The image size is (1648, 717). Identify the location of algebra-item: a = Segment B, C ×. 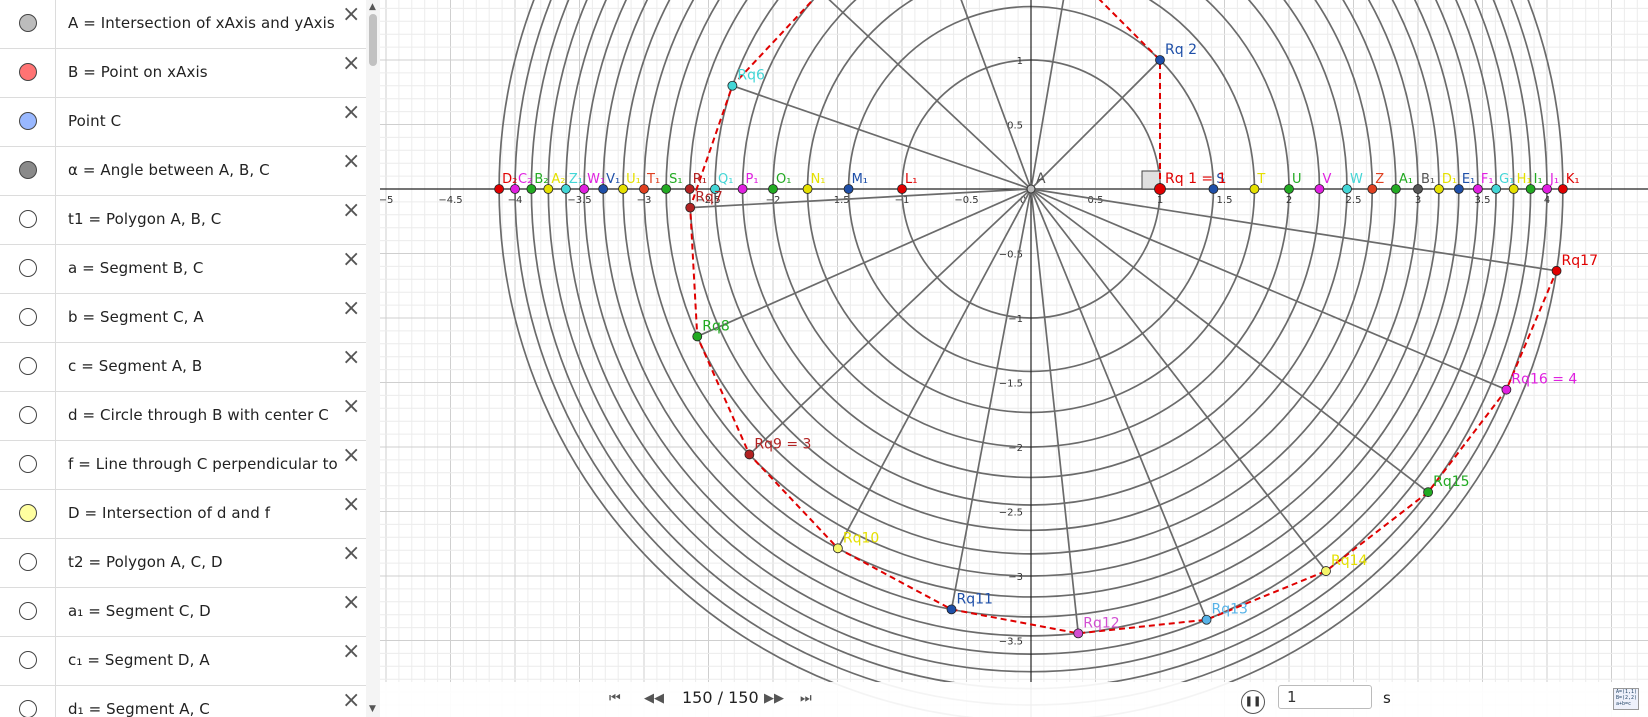
(183, 269).